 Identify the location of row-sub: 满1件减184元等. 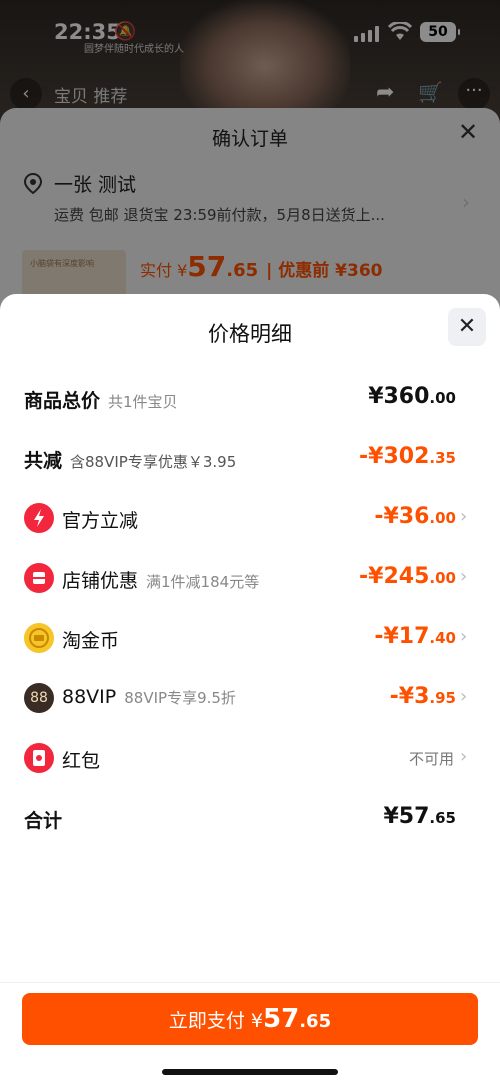
(203, 582).